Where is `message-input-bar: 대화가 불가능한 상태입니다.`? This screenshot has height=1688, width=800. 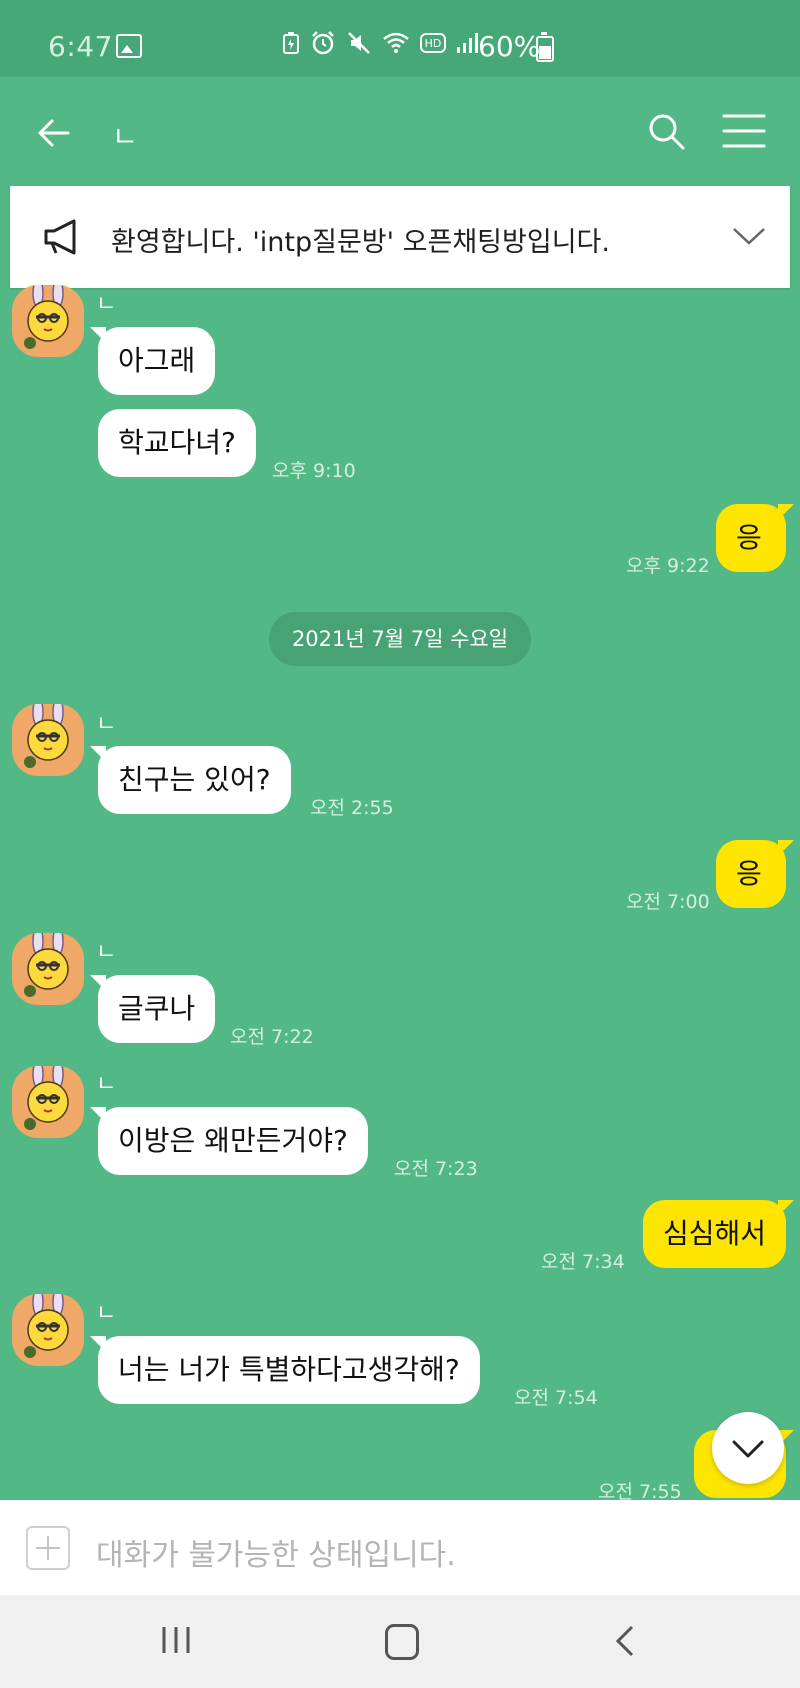
message-input-bar: 대화가 불가능한 상태입니다. is located at coordinates (400, 1547).